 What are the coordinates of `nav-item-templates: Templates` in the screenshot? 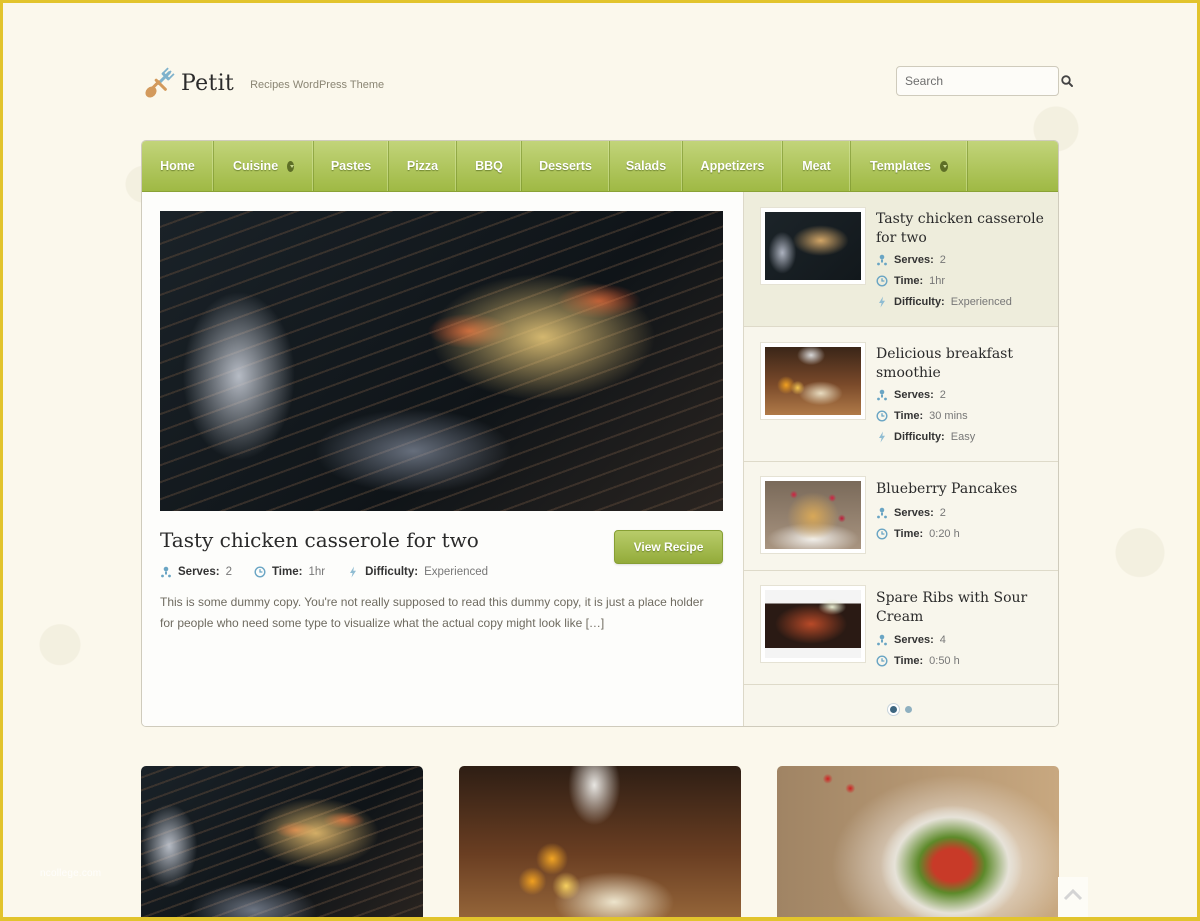 It's located at (909, 166).